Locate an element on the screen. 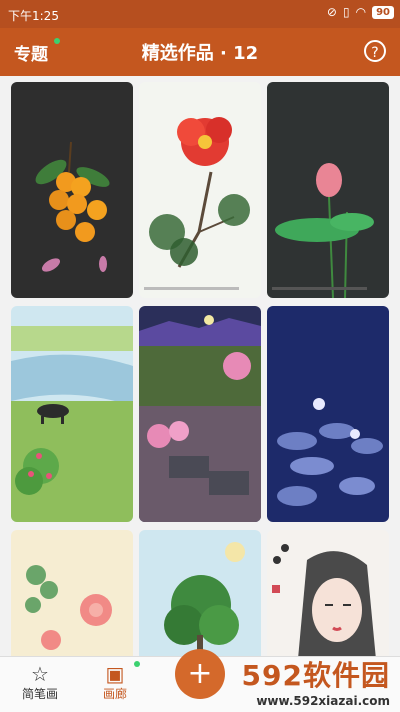 The image size is (400, 712). wifi-icon: ◠ is located at coordinates (361, 12).